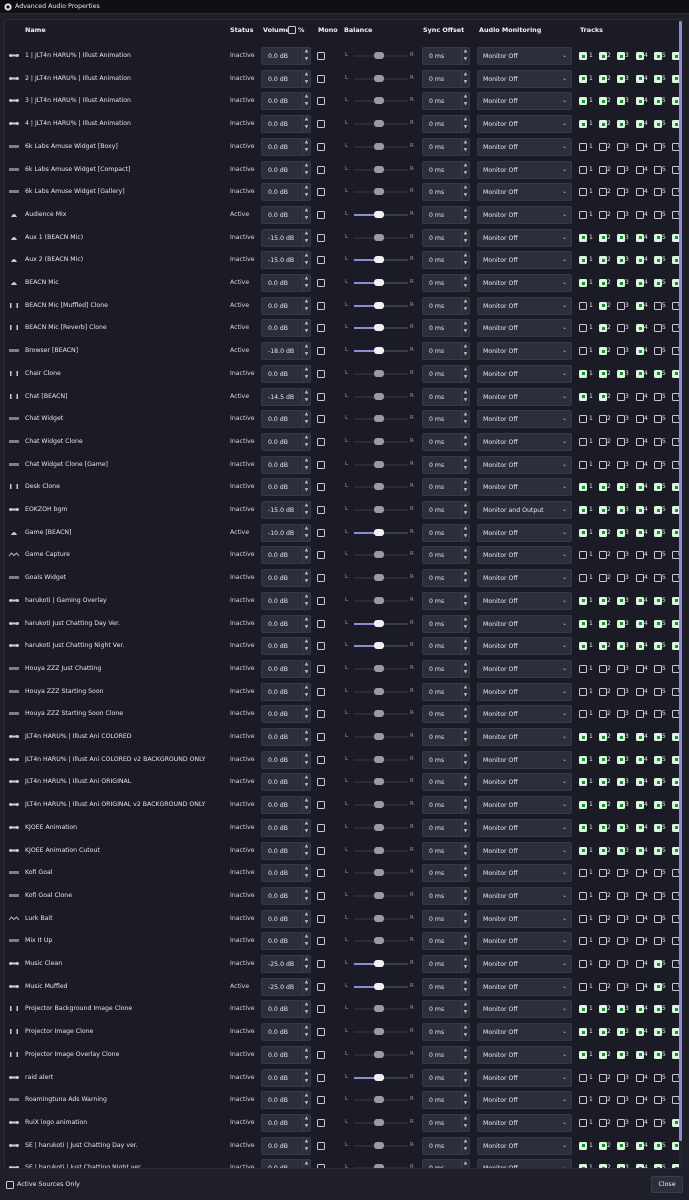 This screenshot has height=1200, width=689. Describe the element at coordinates (286, 532) in the screenshot. I see `volume-spinbox: -10.0 dB ▲ ▼` at that location.